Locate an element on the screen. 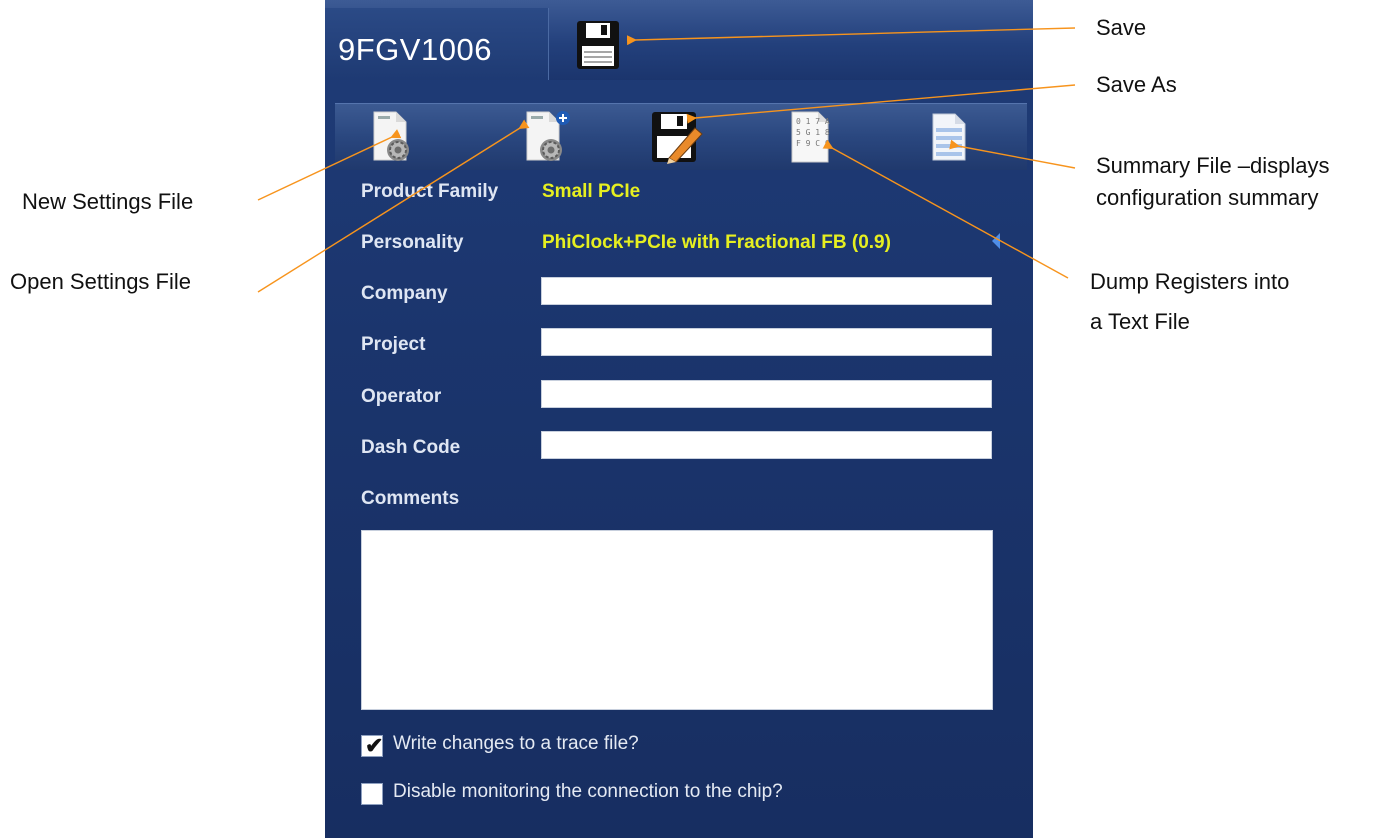  new-settings-leader is located at coordinates (329, 165).